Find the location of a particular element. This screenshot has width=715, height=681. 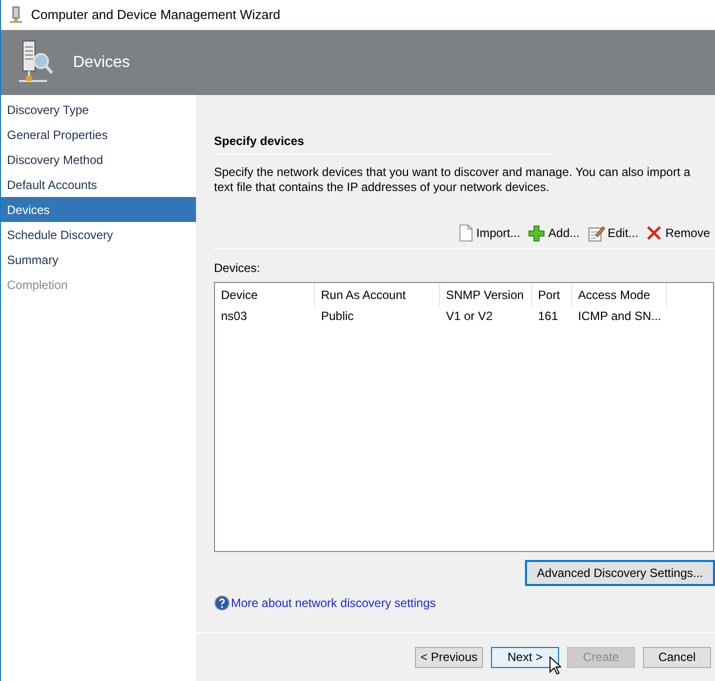

wizard-step: Discovery Method is located at coordinates (98, 159).